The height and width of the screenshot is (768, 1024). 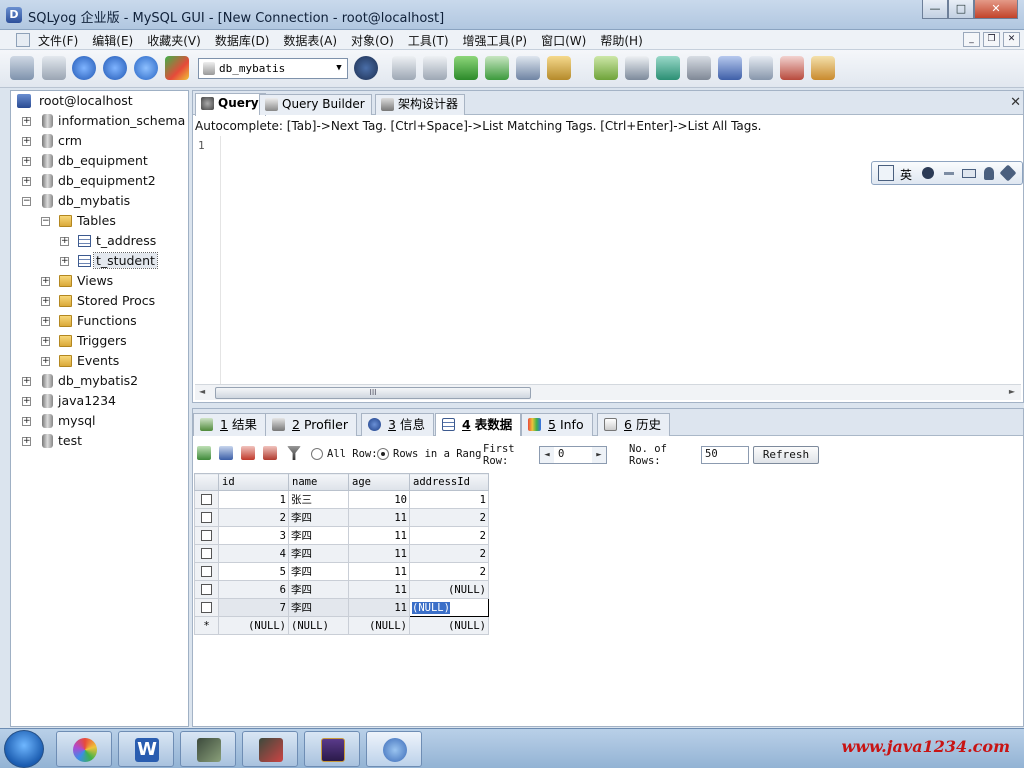 I want to click on tree-root: root@localhost, so click(x=75, y=101).